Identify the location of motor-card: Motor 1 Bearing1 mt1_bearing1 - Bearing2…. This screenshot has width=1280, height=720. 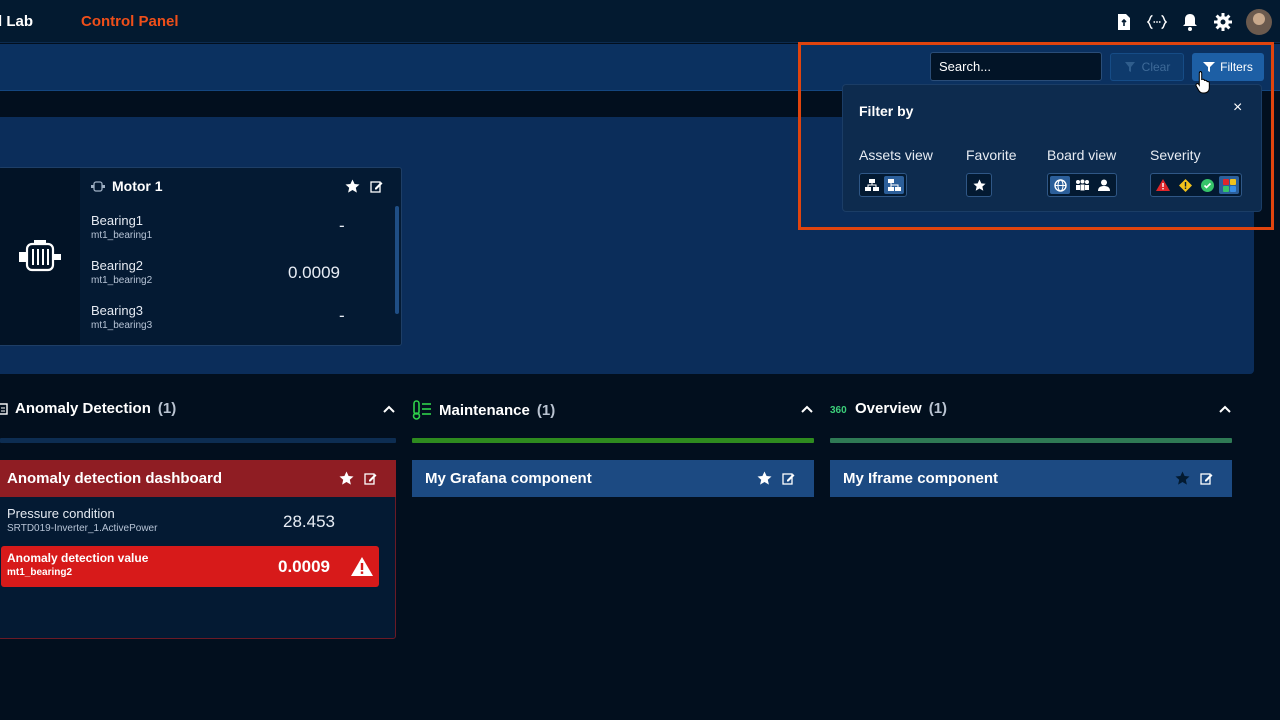
(201, 256).